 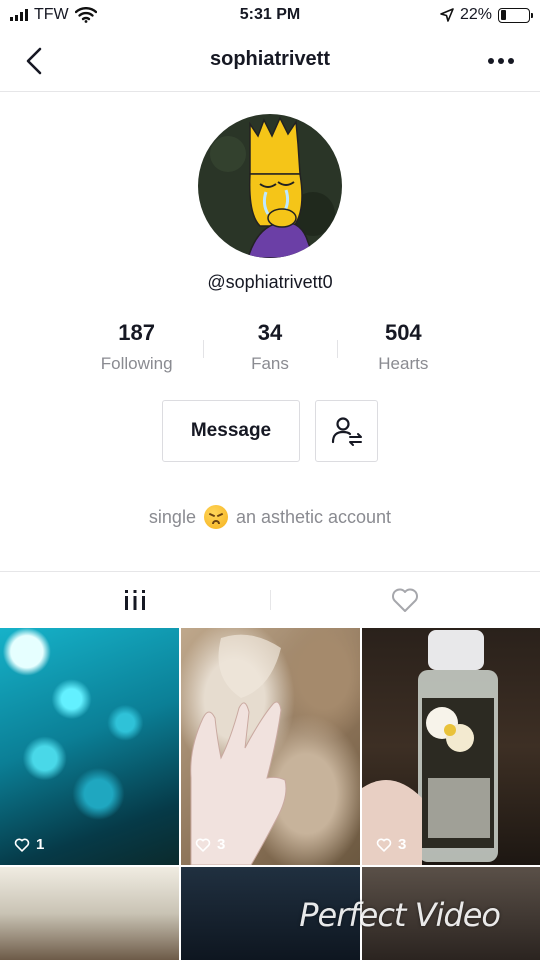 I want to click on message-button: Message, so click(x=231, y=431).